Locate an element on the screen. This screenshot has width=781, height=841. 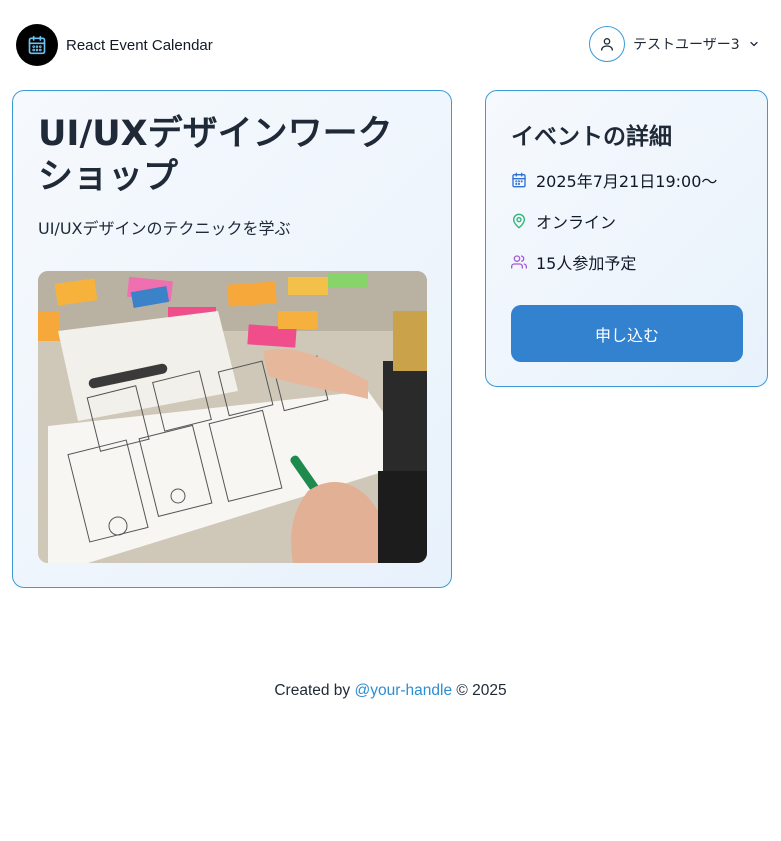
event-location-text: オンライン is located at coordinates (576, 222).